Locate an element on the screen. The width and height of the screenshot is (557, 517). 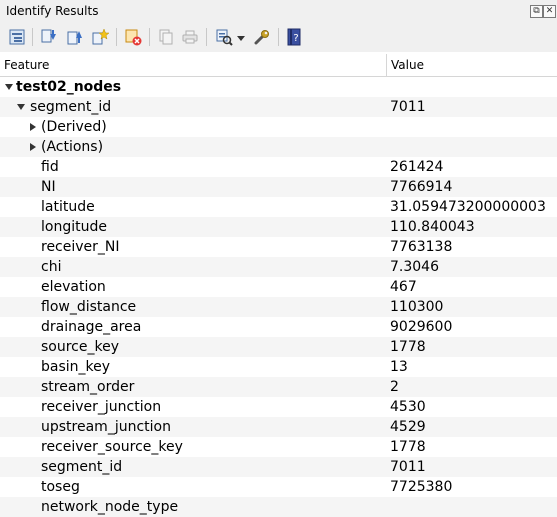
layer-node: test02_nodes is located at coordinates (278, 87).